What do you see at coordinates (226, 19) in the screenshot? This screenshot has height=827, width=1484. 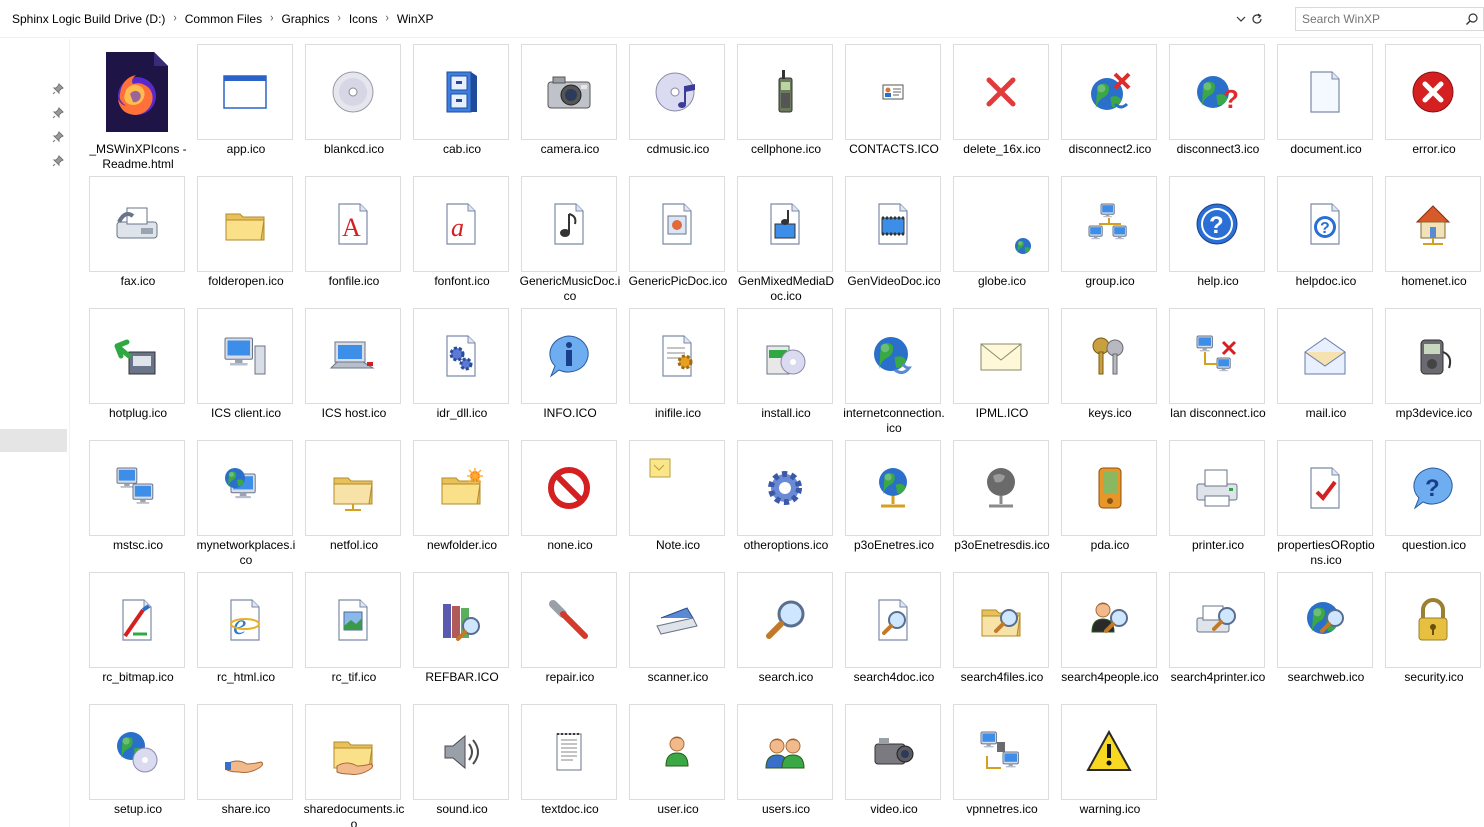 I see `breadcrumb-common-files: Common Files` at bounding box center [226, 19].